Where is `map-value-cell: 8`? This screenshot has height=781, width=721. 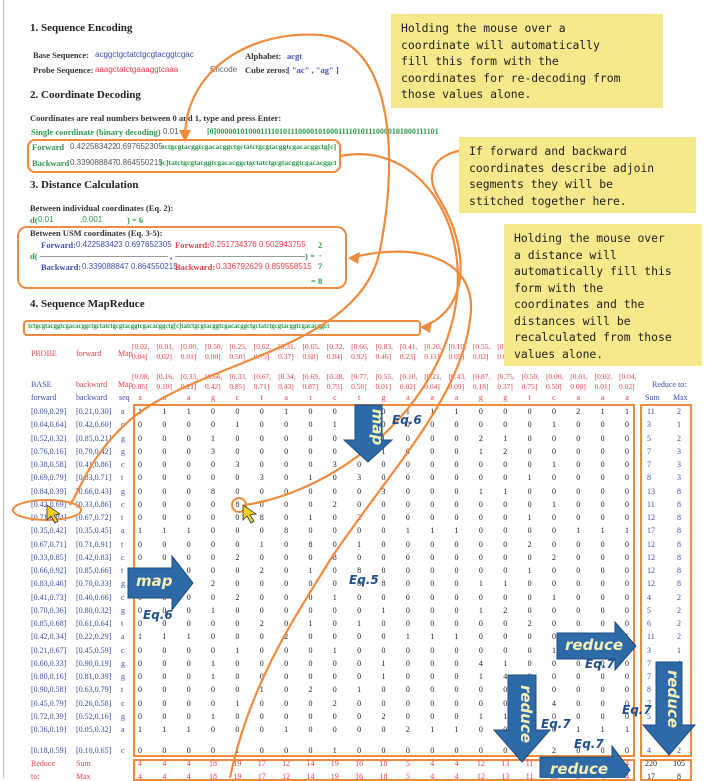
map-value-cell: 8 is located at coordinates (310, 544).